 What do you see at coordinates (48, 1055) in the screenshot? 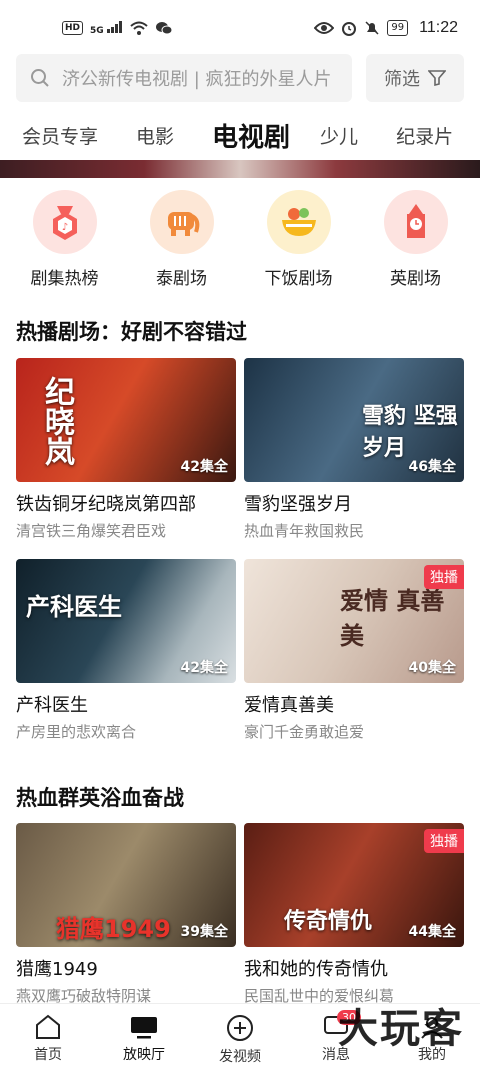
I see `nav-label: 首页` at bounding box center [48, 1055].